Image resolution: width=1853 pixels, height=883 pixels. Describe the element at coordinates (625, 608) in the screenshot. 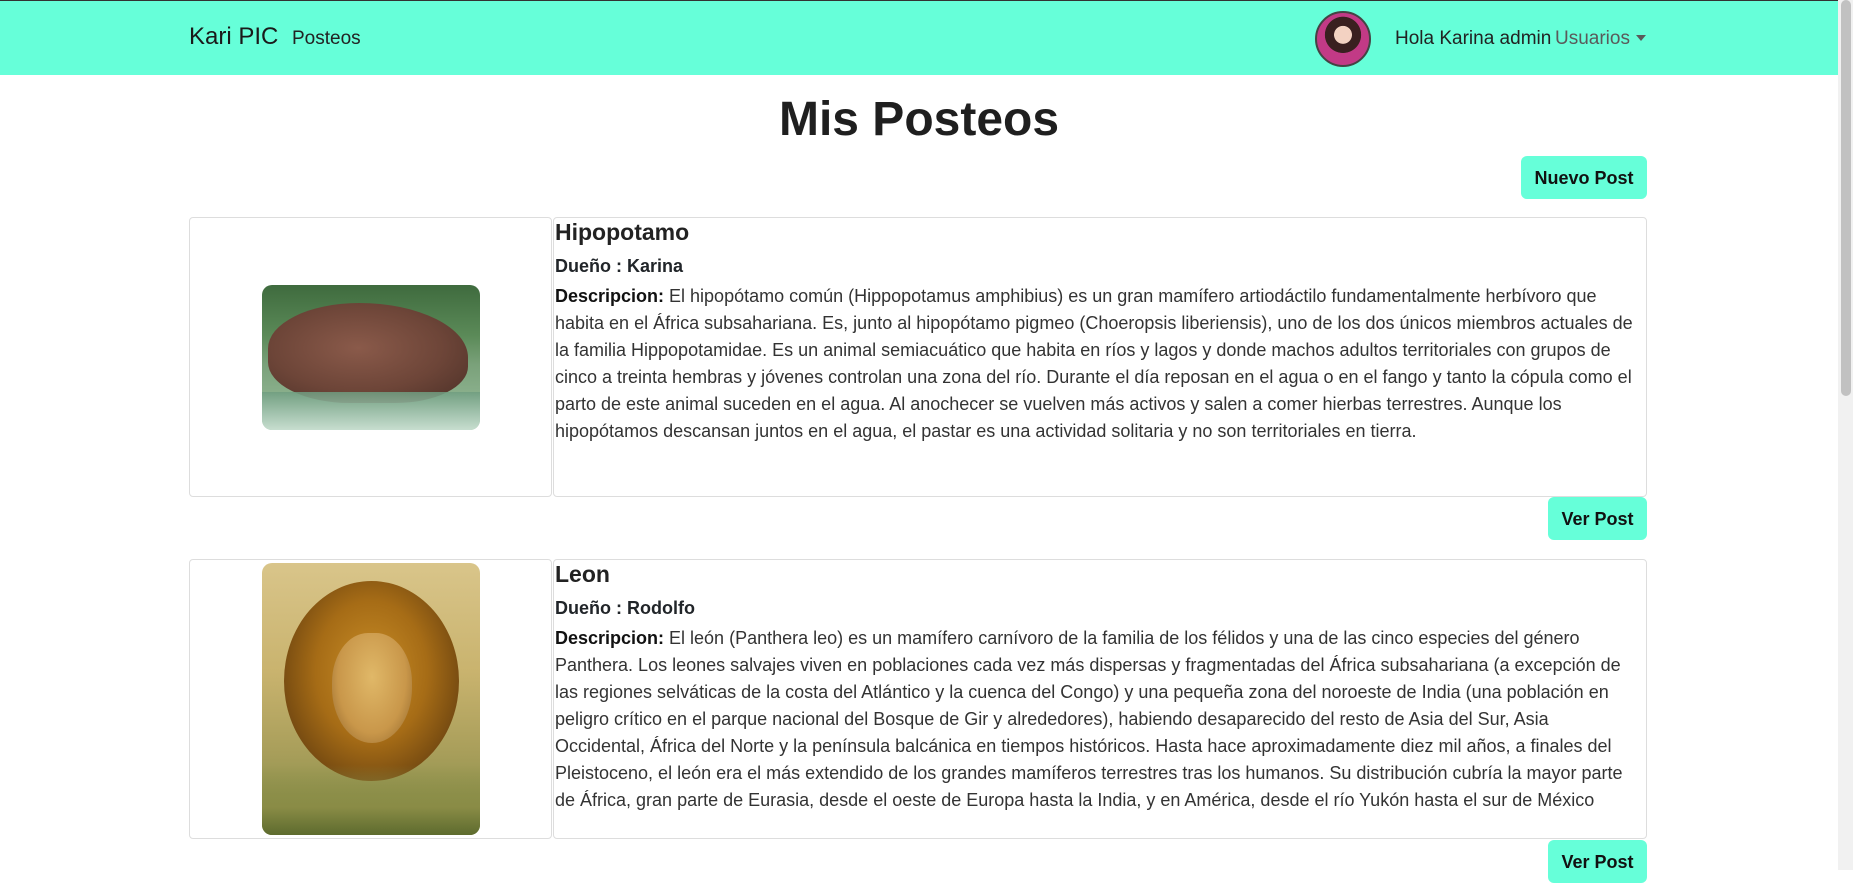

I see `post-owner: Dueño : Rodolfo` at that location.